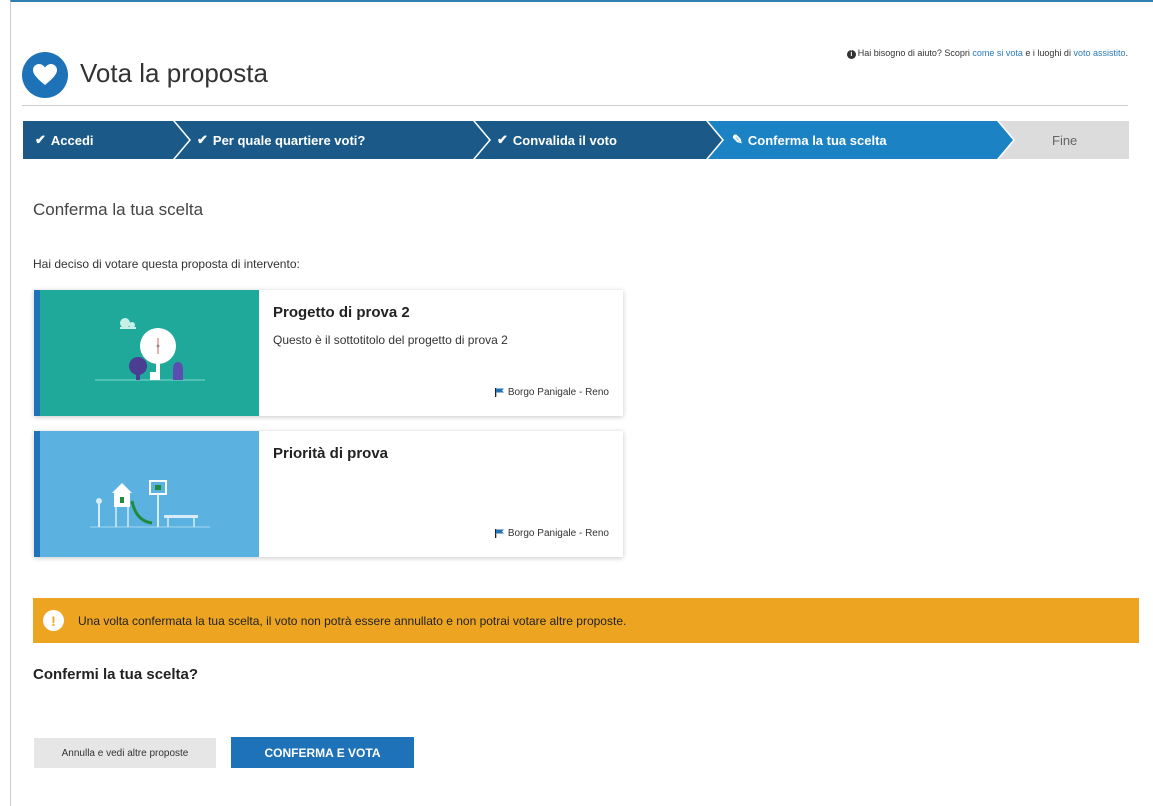  Describe the element at coordinates (116, 674) in the screenshot. I see `confirm-question: Confermi la tua scelta?` at that location.